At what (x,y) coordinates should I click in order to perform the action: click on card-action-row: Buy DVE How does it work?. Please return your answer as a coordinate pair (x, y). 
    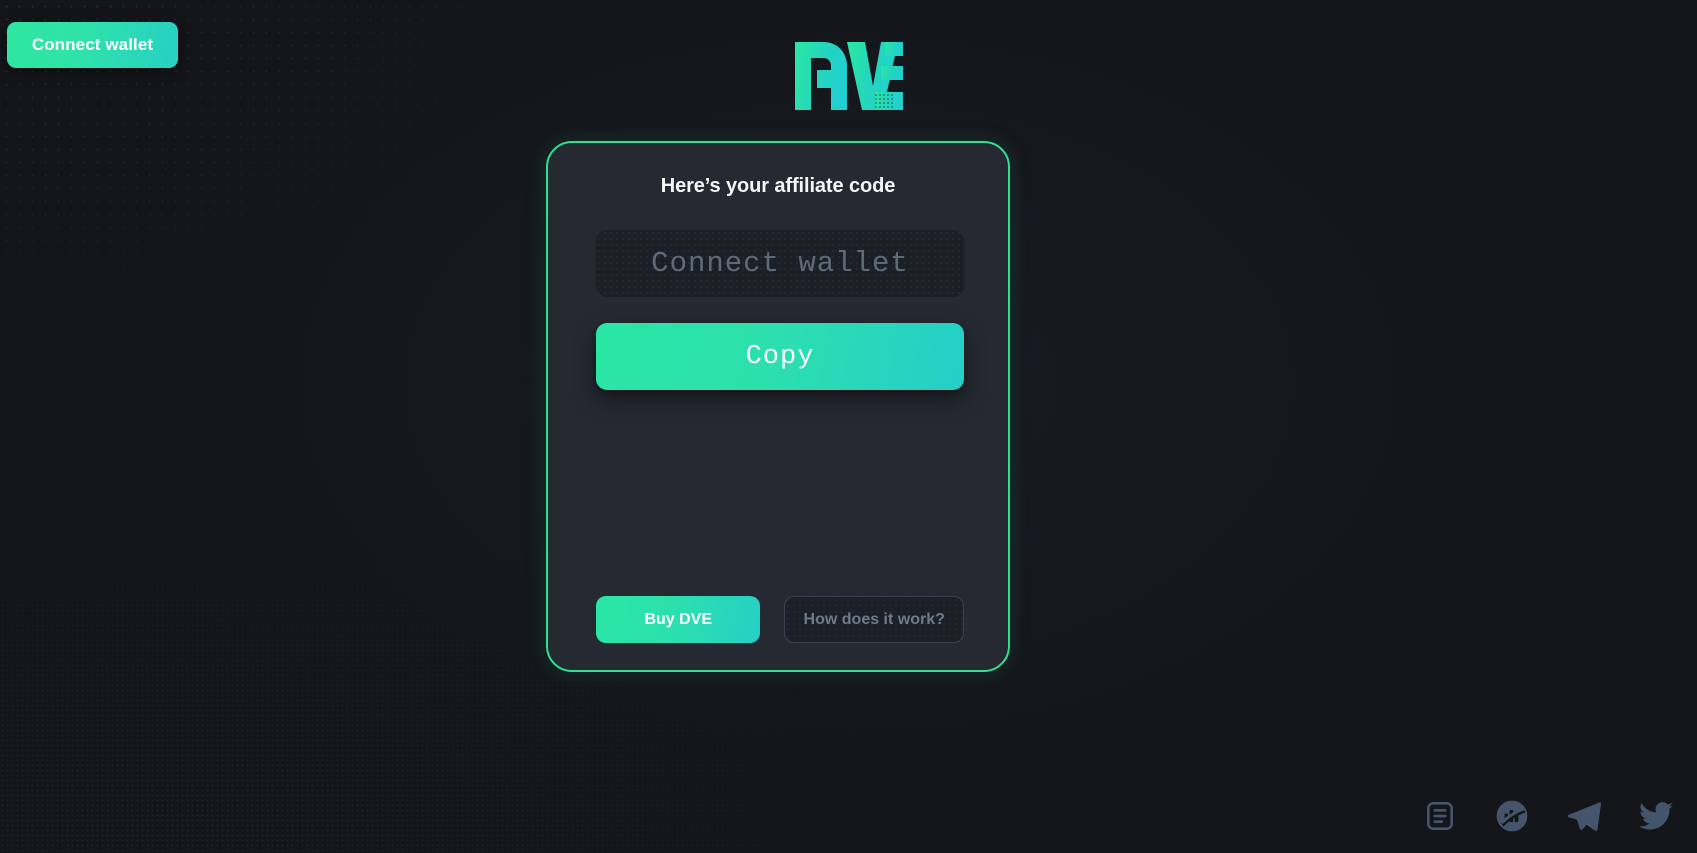
    Looking at the image, I should click on (780, 619).